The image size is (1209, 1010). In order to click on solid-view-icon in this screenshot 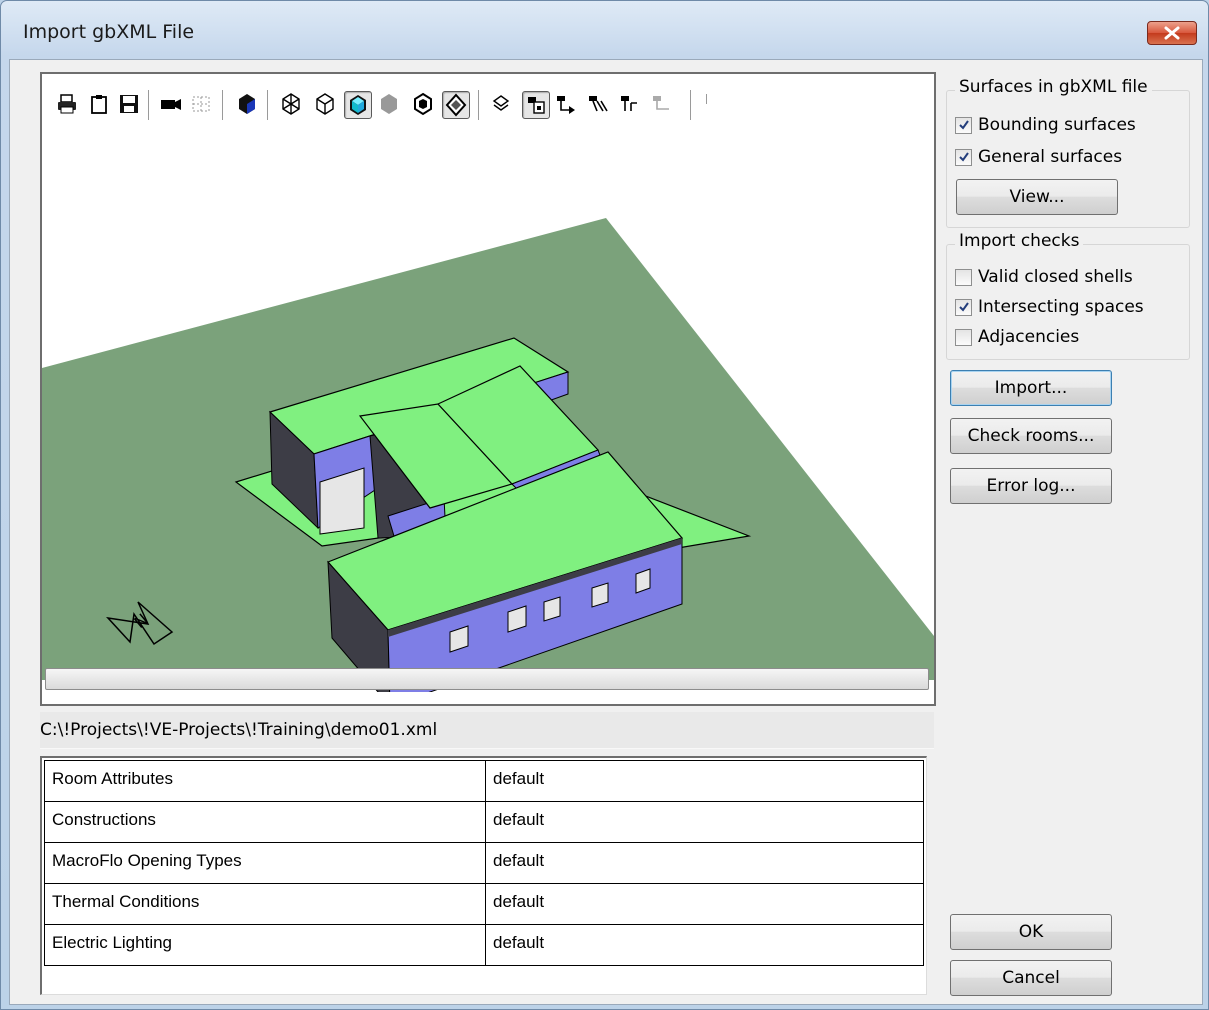, I will do `click(247, 104)`.